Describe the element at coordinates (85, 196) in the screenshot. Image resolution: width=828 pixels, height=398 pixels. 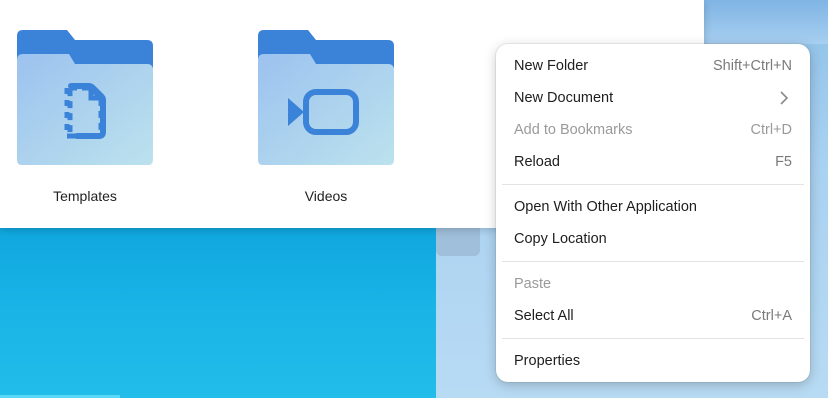
I see `folder-label: Templates` at that location.